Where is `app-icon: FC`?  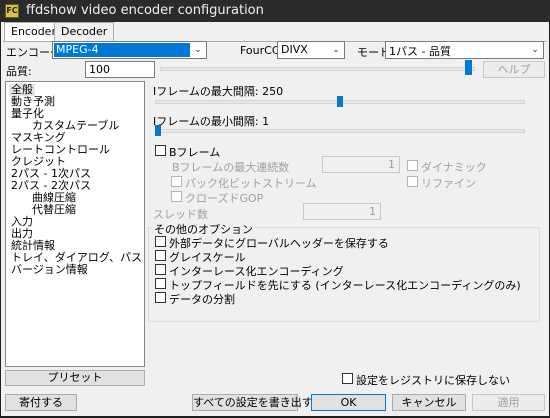 app-icon: FC is located at coordinates (12, 11).